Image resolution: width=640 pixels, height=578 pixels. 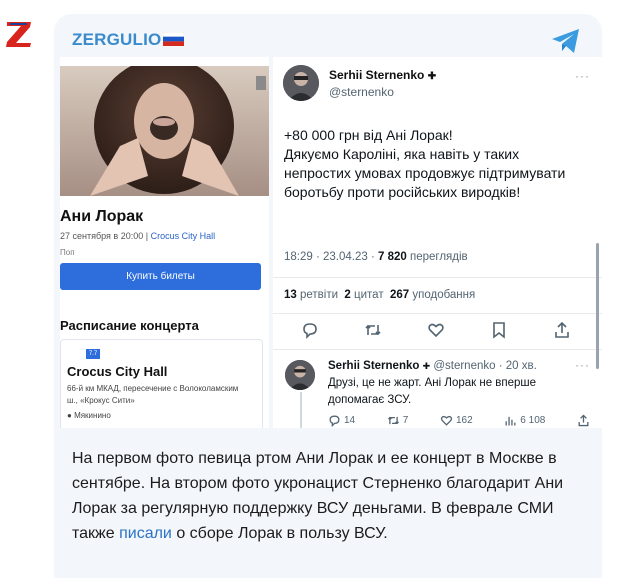 I want to click on concert-title: Ани Лорак, so click(x=102, y=216).